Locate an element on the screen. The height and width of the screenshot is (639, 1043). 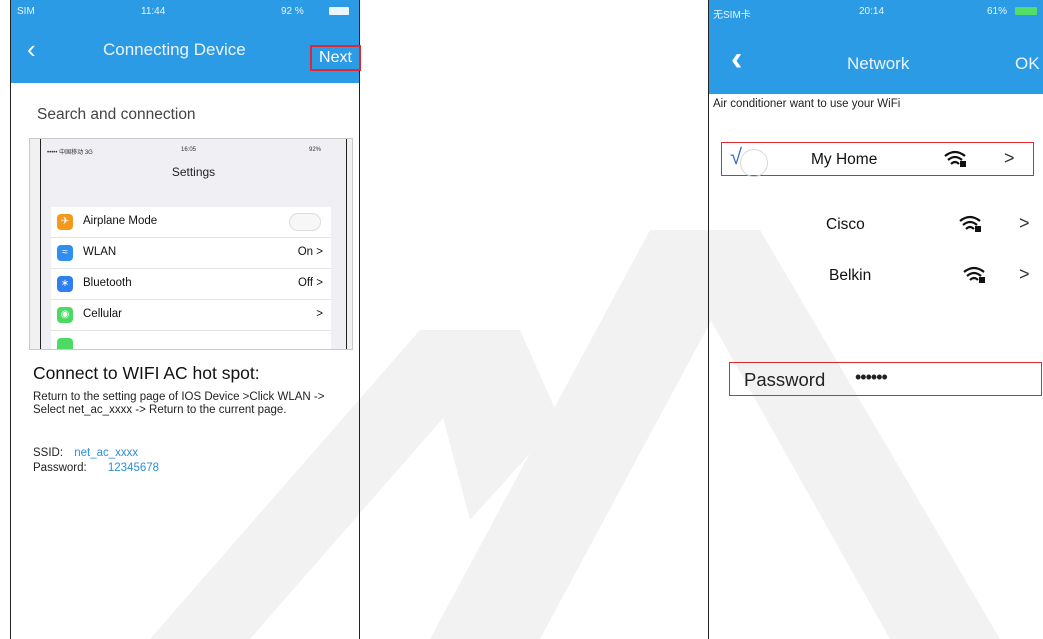
network-row-belkin: Belkin > is located at coordinates (879, 276).